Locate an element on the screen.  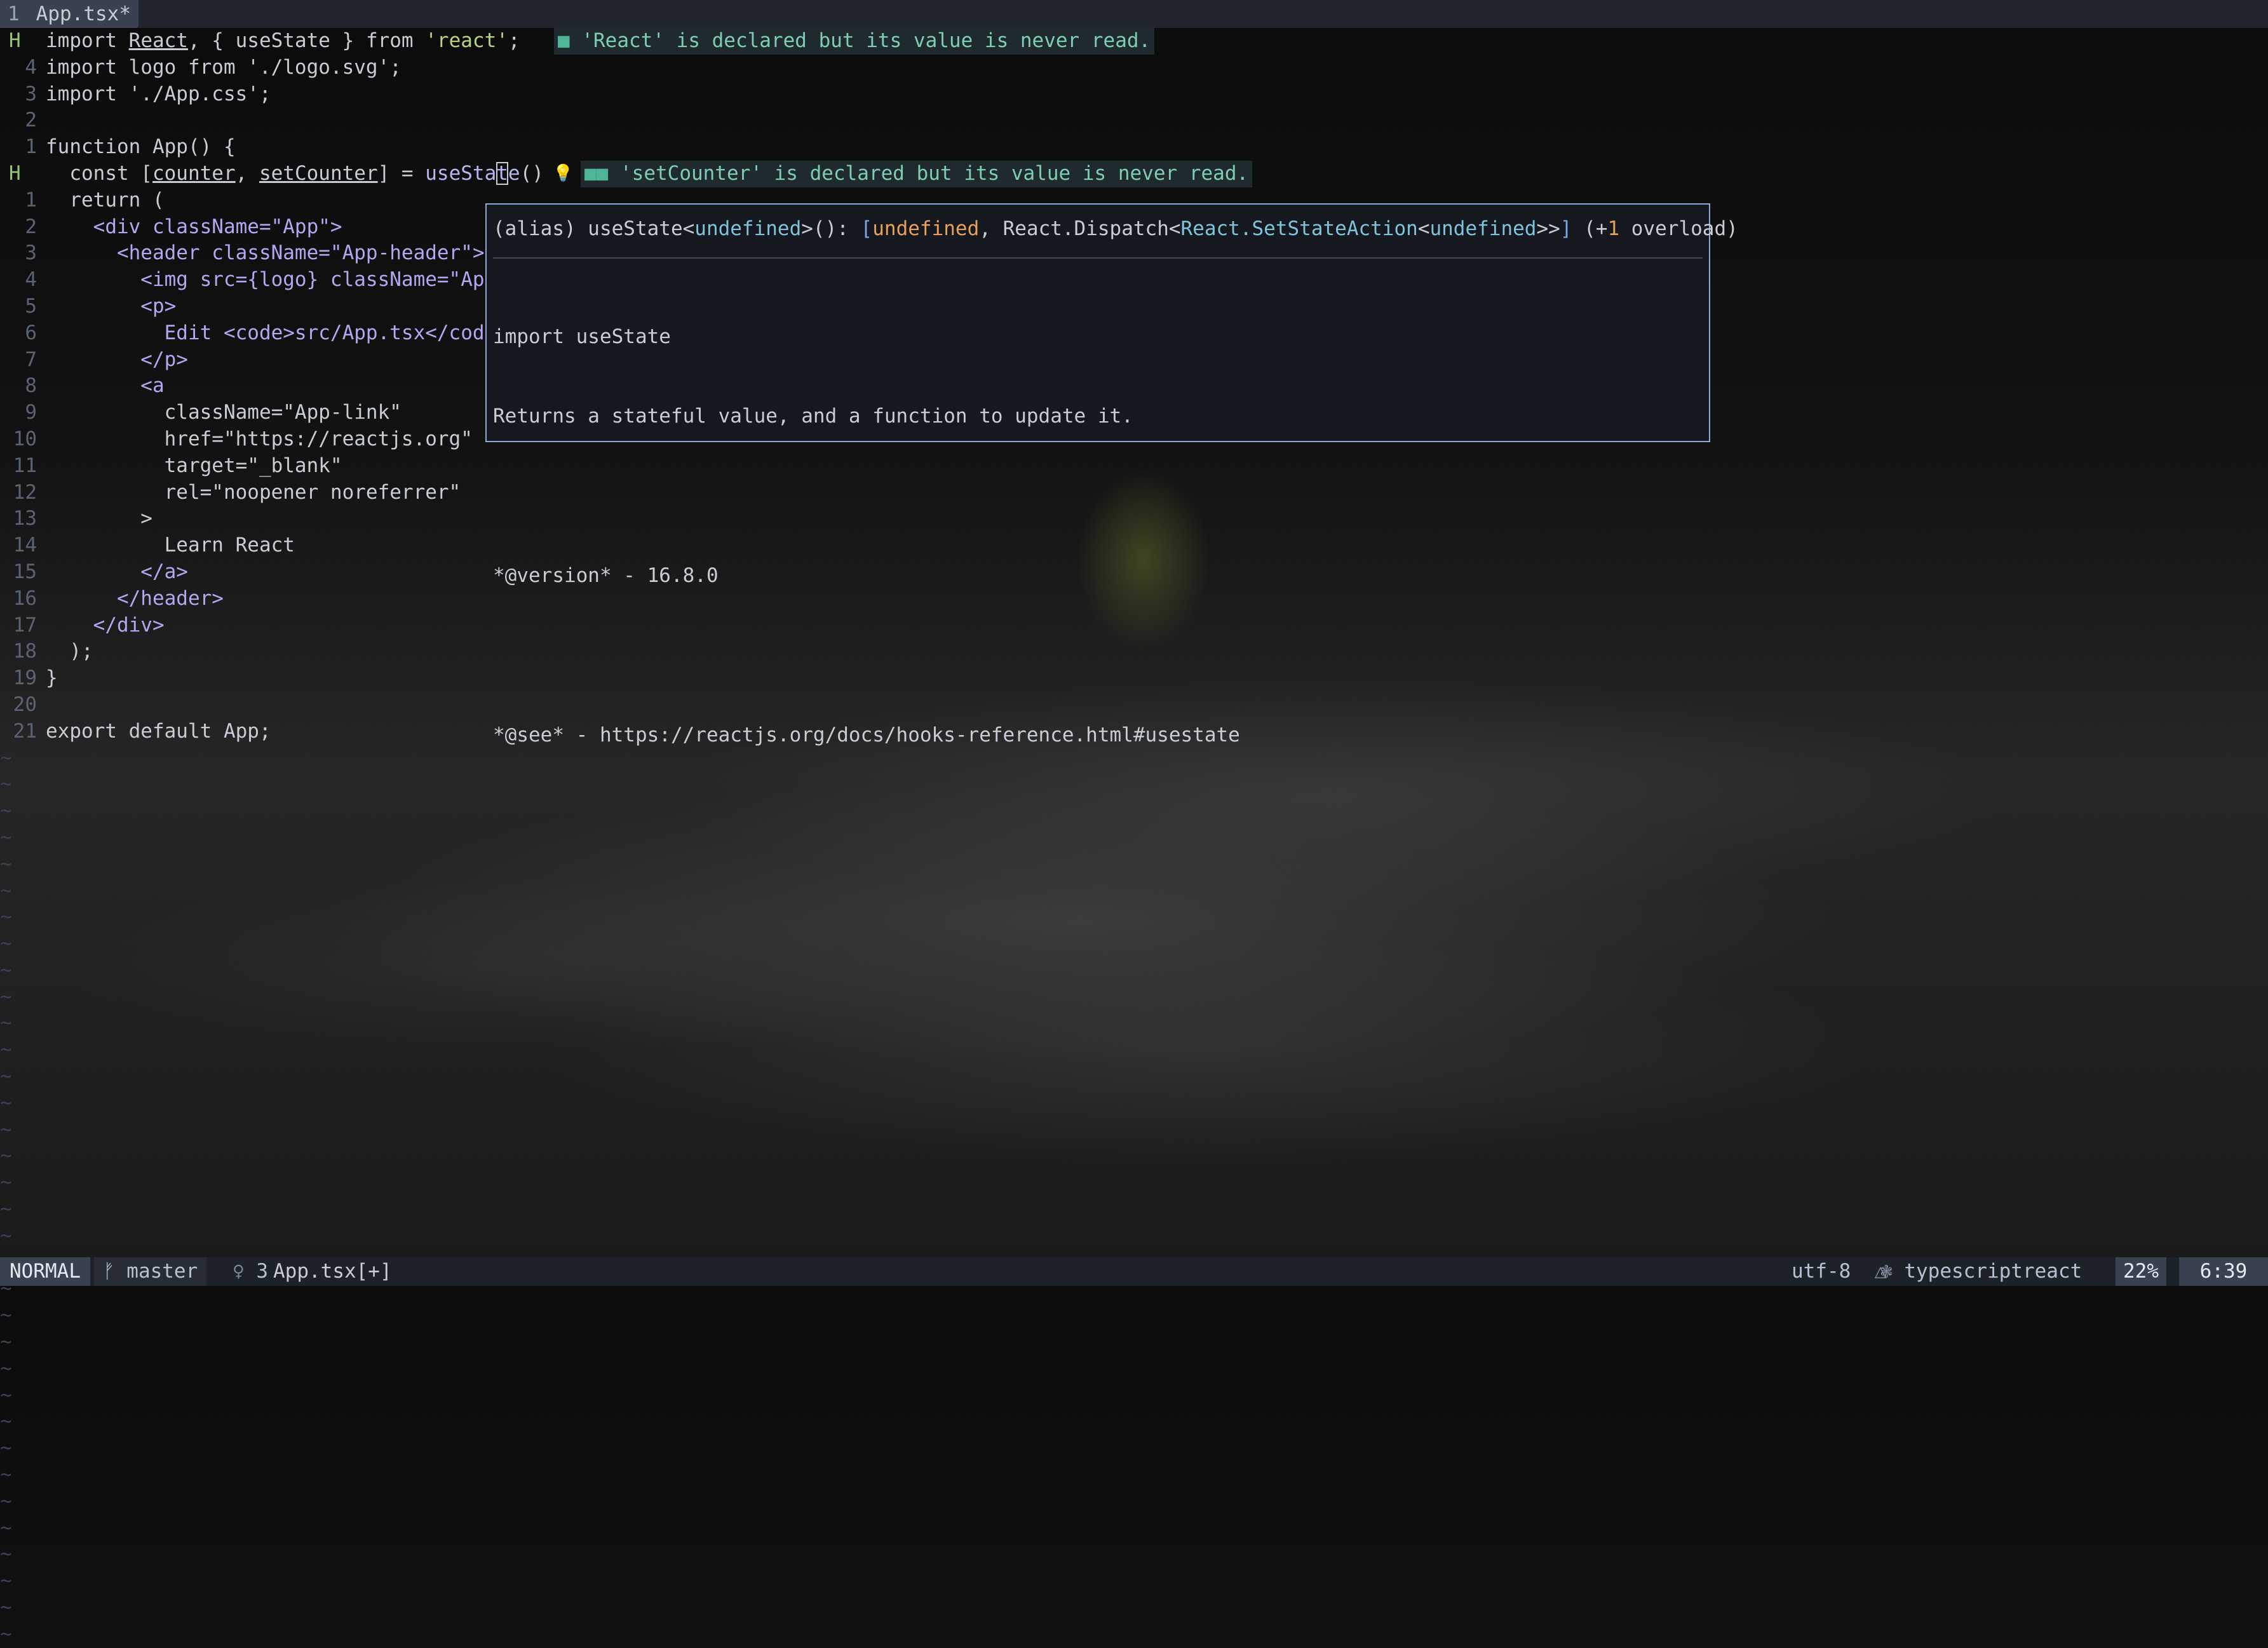
code-text: rel="noopener noreferrer" is located at coordinates (254, 492).